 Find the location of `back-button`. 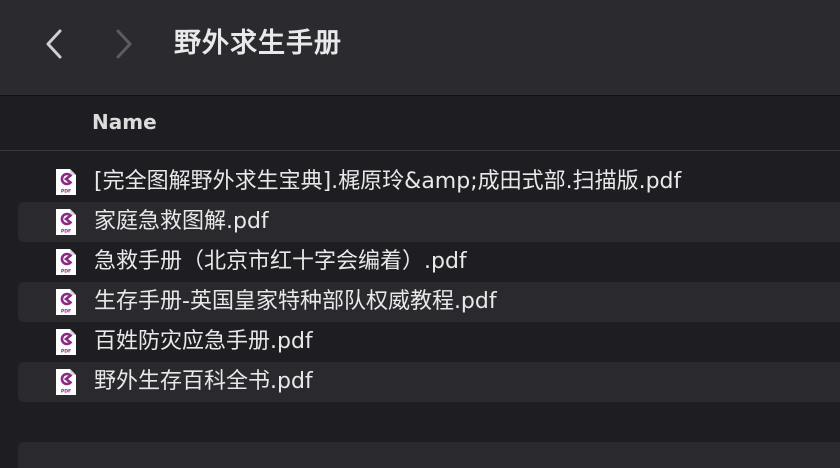

back-button is located at coordinates (54, 44).